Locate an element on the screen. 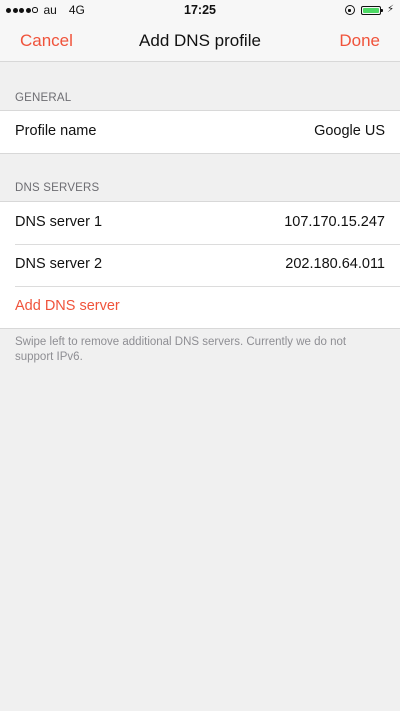 This screenshot has height=711, width=400. status-bar: au 4G 17:25 ⚡ is located at coordinates (200, 10).